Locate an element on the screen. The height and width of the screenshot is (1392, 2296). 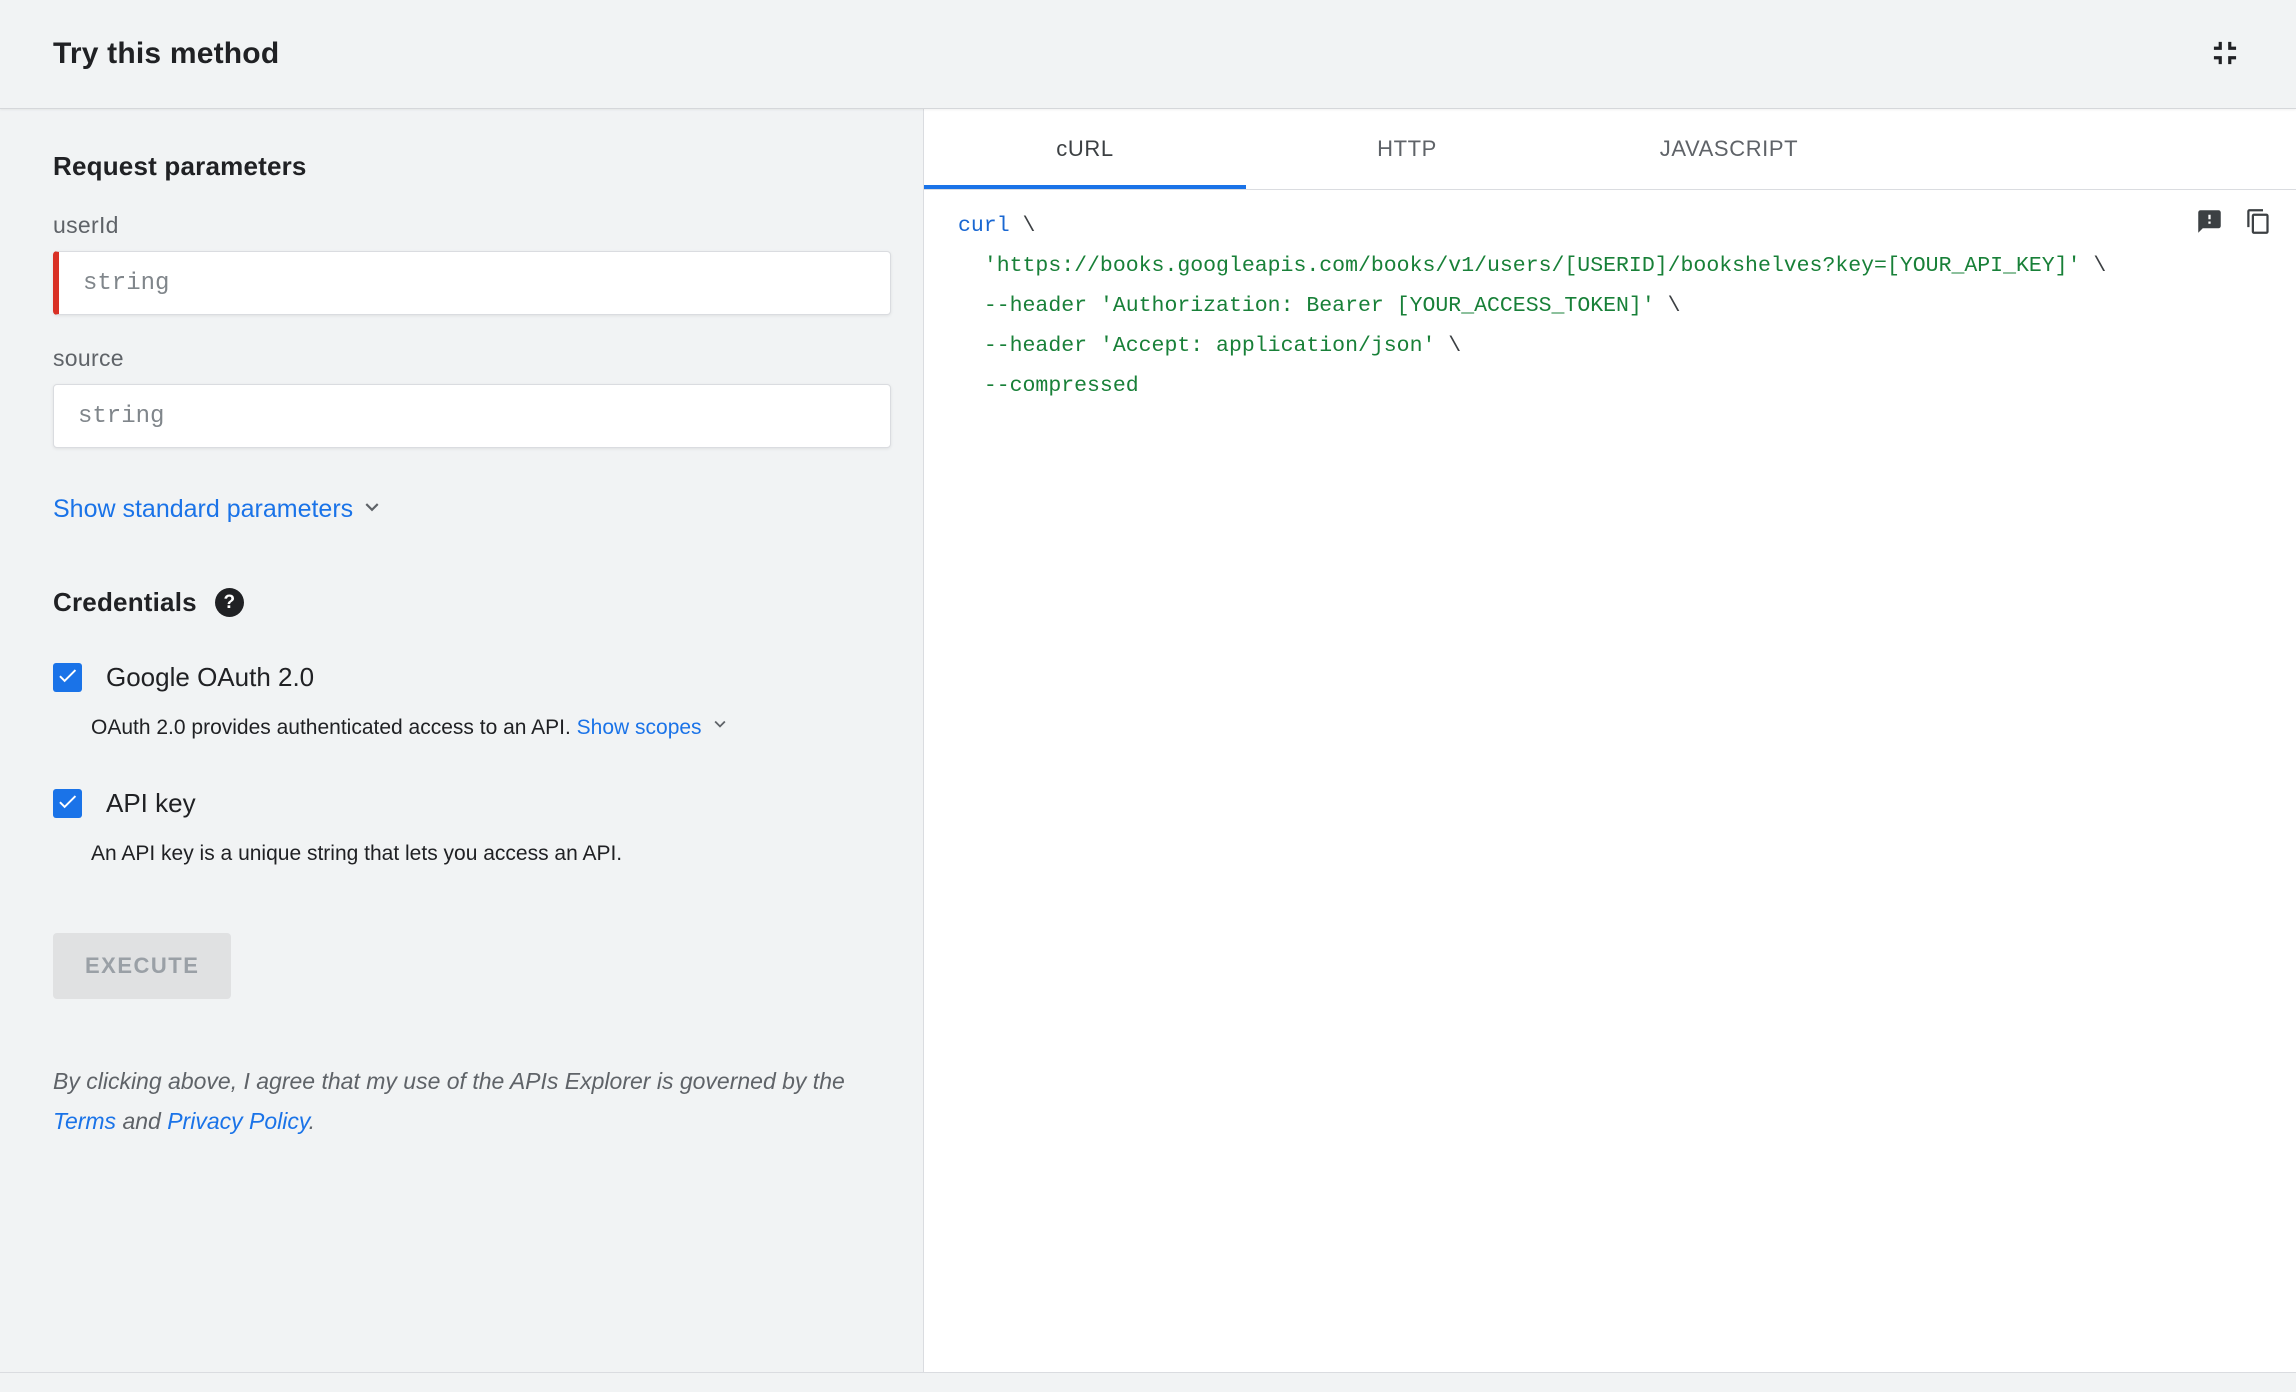
fullscreen-exit-button is located at coordinates (2225, 54).